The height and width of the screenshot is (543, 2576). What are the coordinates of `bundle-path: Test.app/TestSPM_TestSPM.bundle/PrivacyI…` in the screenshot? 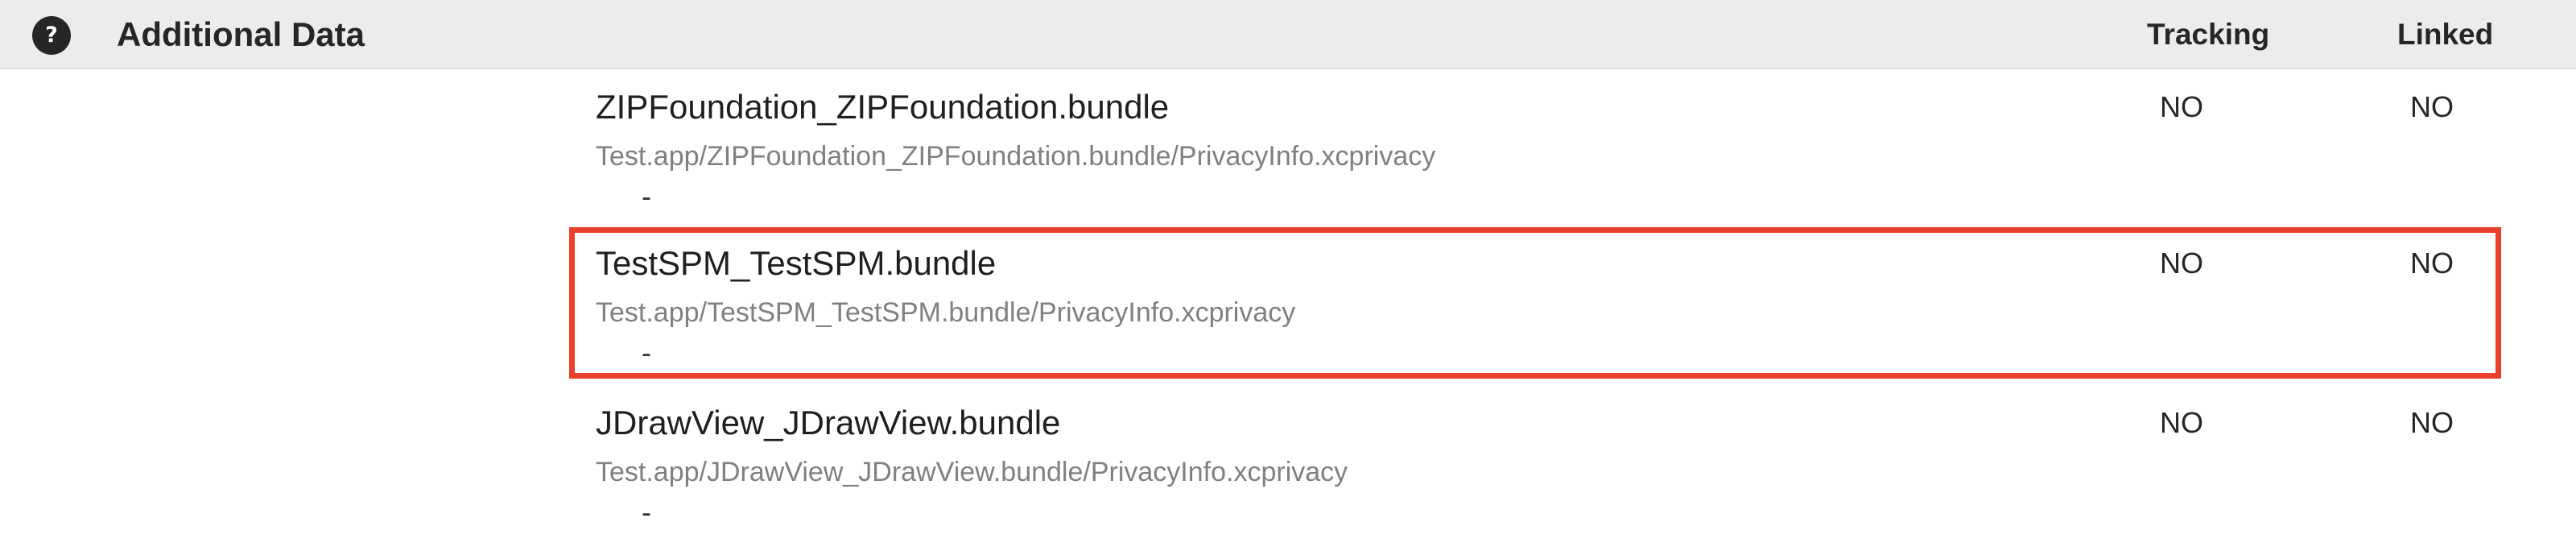 It's located at (946, 312).